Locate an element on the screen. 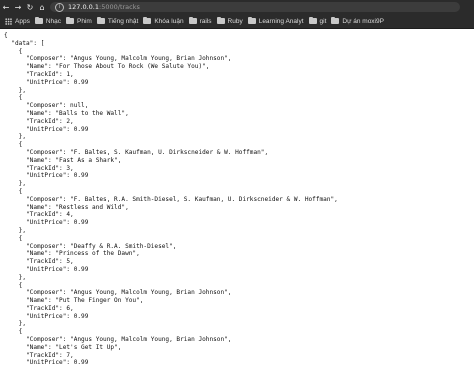 Image resolution: width=474 pixels, height=367 pixels. address-bar: i 127.0.0.1:5000/tracks is located at coordinates (255, 7).